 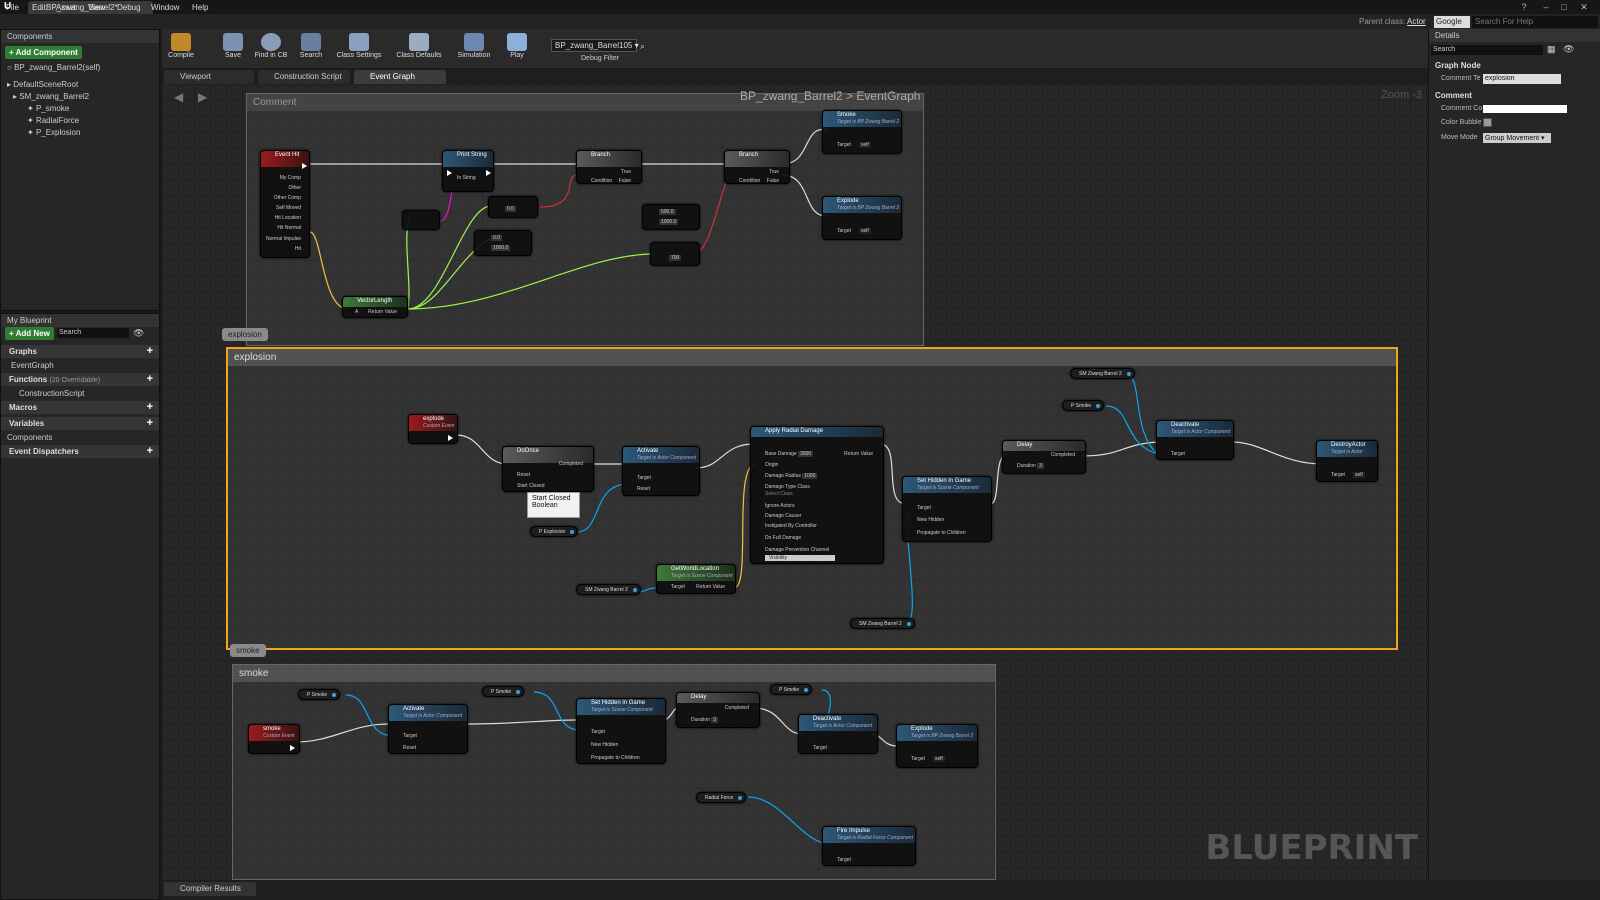 I want to click on pin-damage-type: Damage Type Class, so click(x=787, y=487).